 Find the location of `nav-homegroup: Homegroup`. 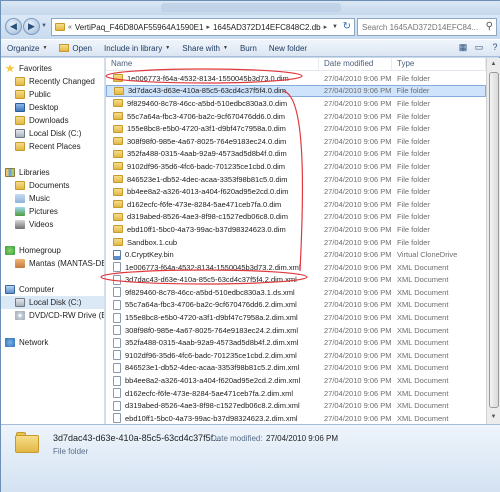

nav-homegroup: Homegroup is located at coordinates (52, 250).